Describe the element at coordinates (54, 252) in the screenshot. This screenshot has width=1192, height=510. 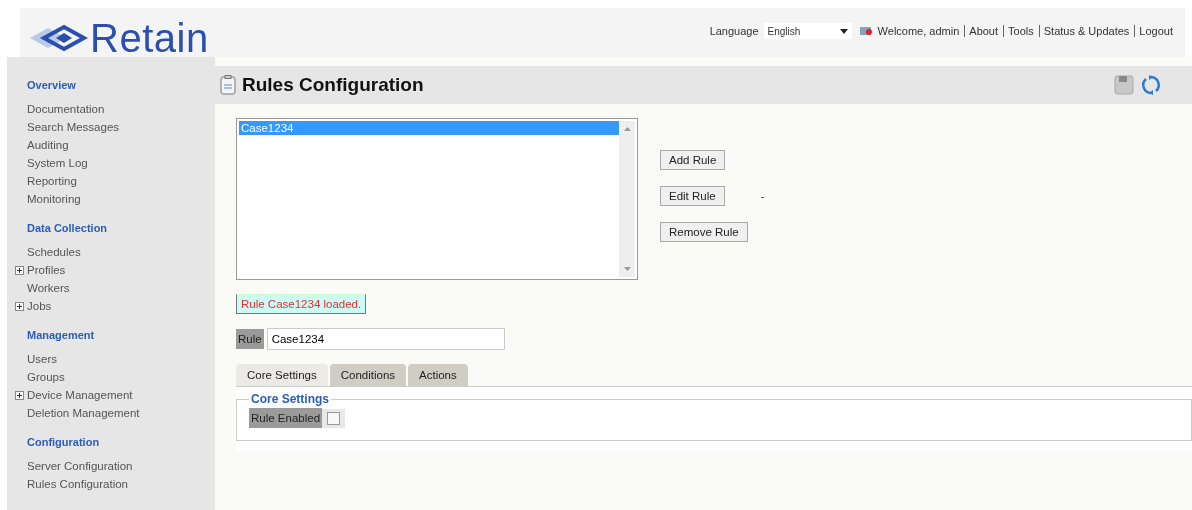
I see `sidebar-item: Schedules` at that location.